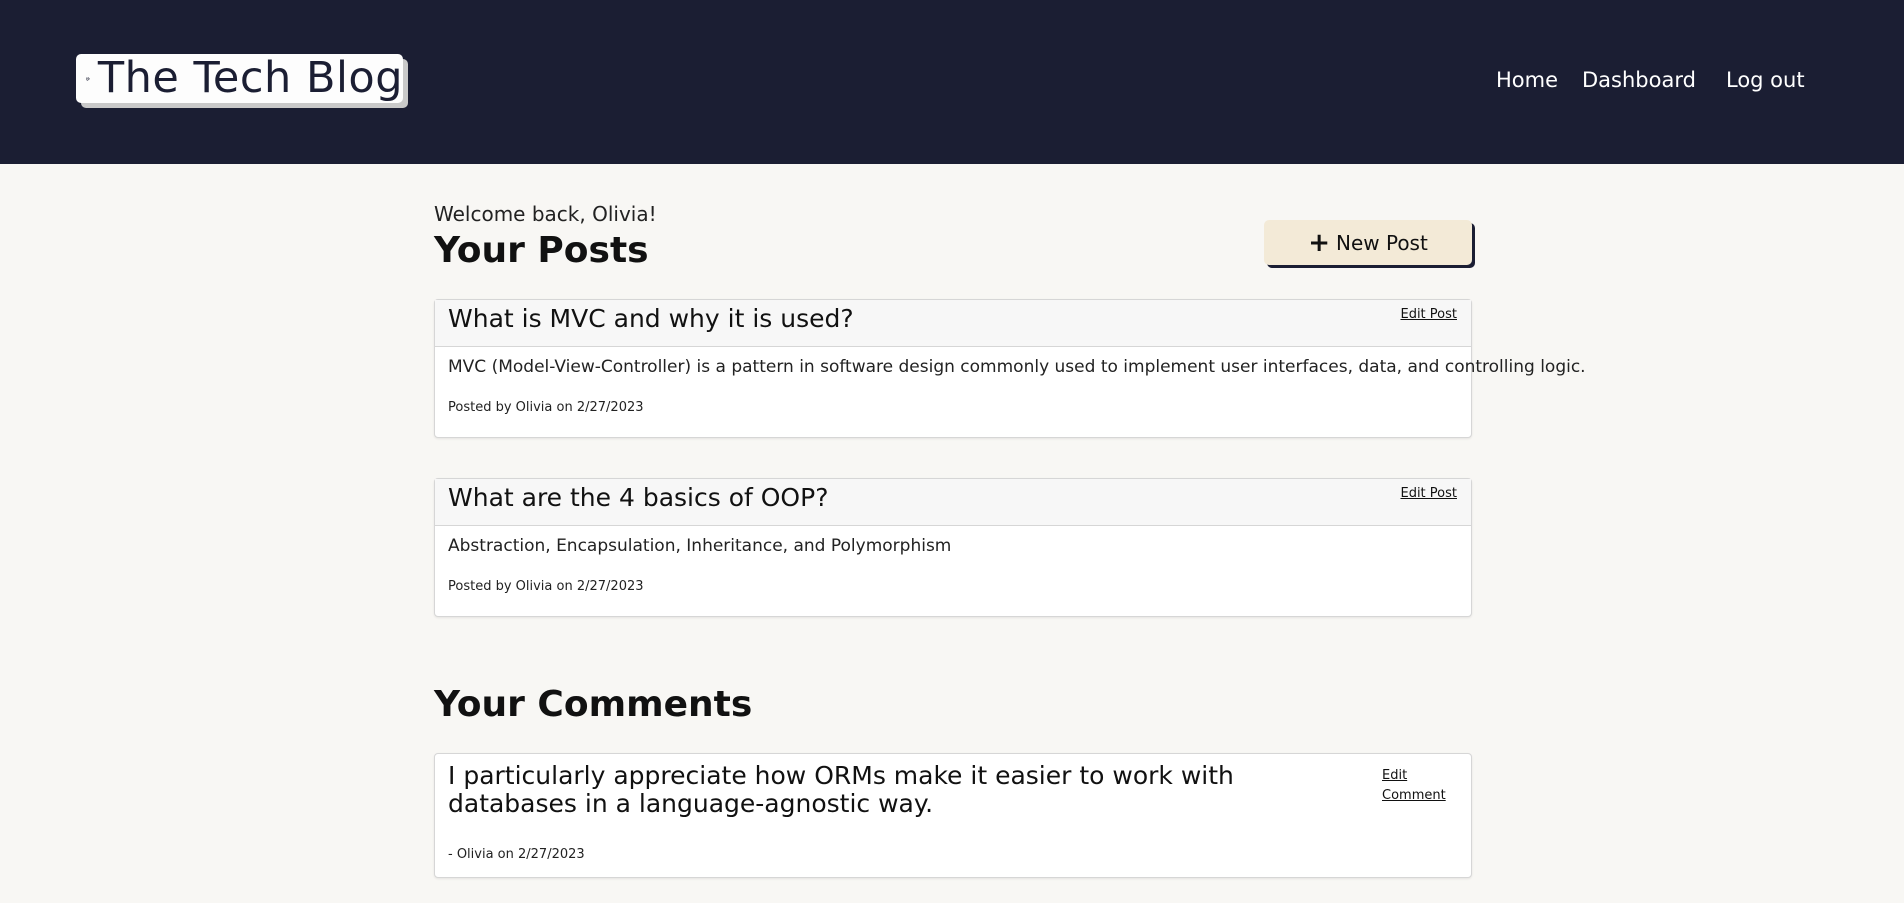 This screenshot has height=903, width=1904. I want to click on comments-heading: Your Comments, so click(593, 704).